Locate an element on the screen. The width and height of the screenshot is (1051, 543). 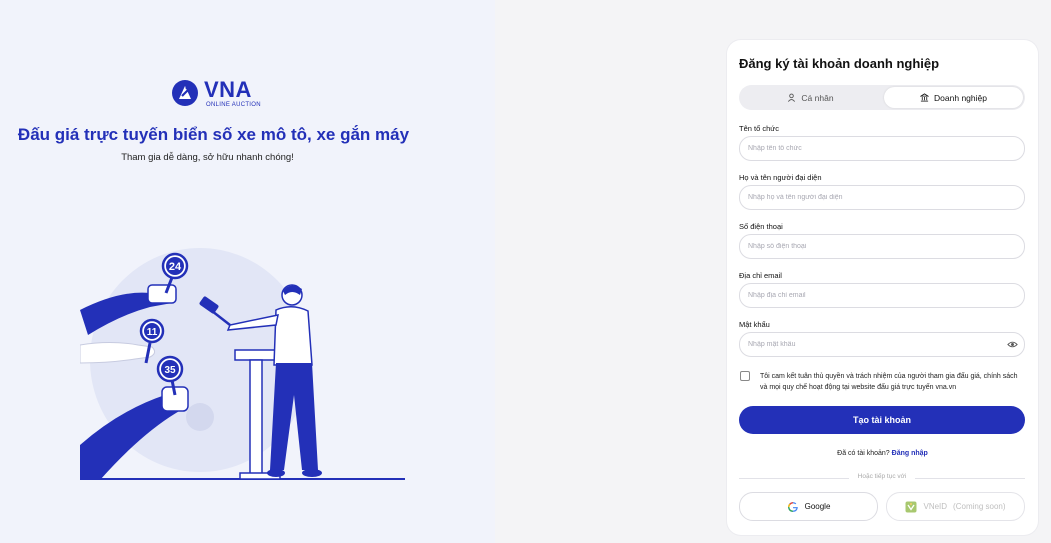
google-label: Google is located at coordinates (817, 506).